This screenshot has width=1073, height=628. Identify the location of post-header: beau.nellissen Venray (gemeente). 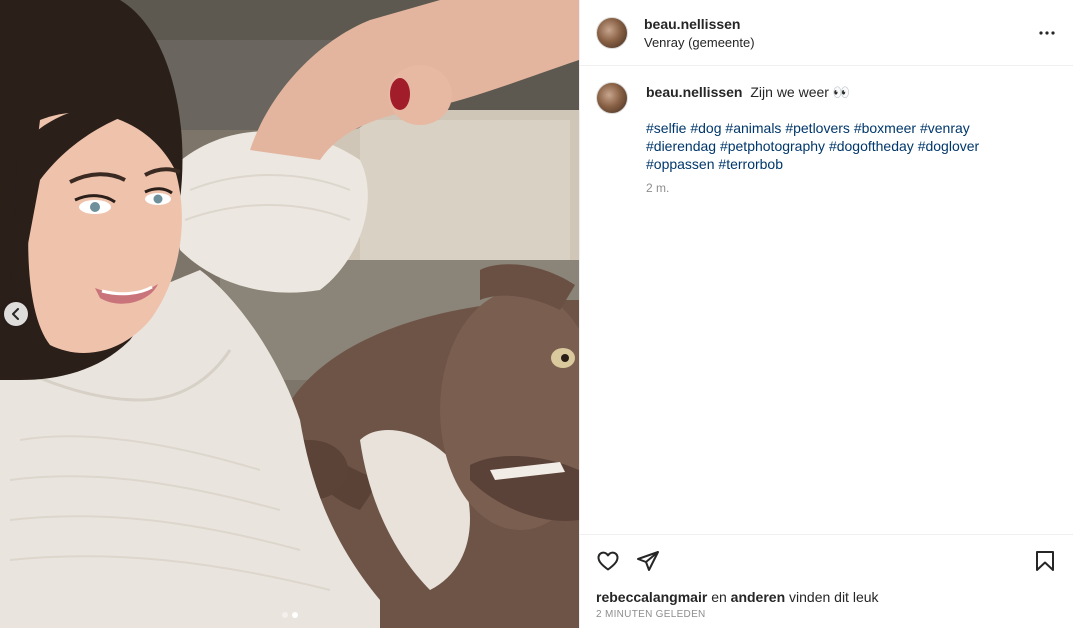
(826, 33).